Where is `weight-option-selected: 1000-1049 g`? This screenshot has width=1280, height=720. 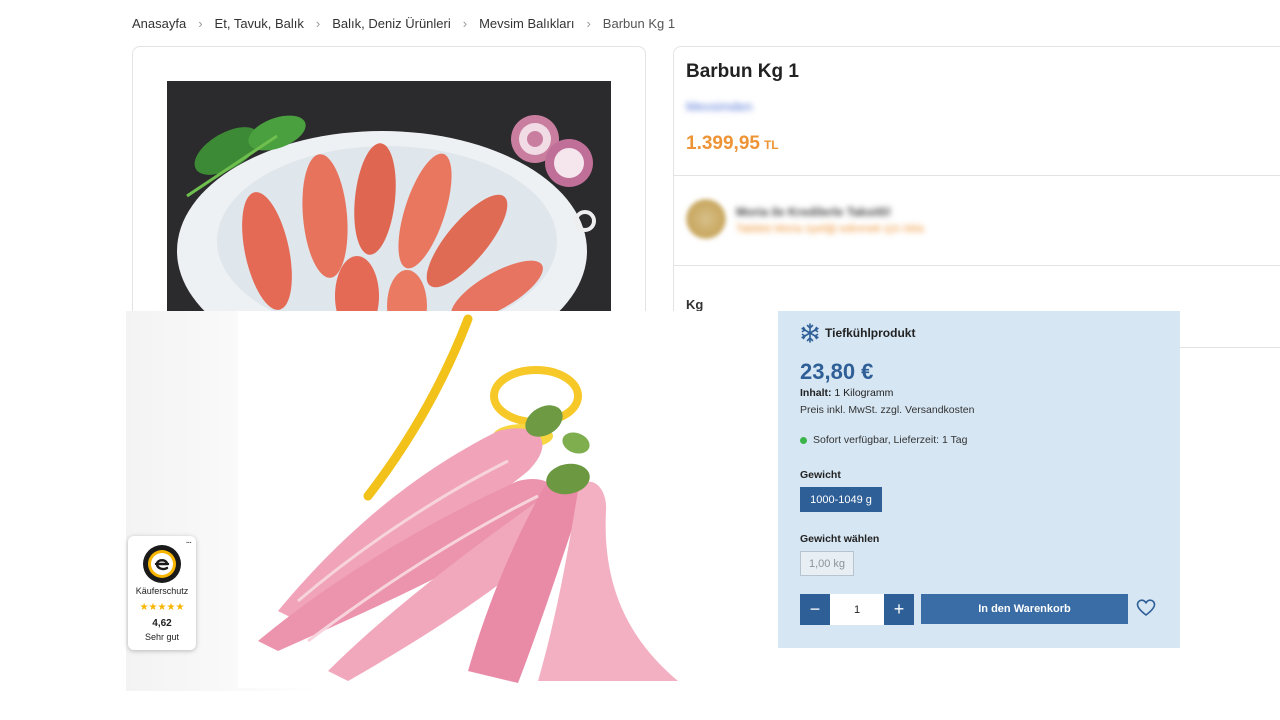 weight-option-selected: 1000-1049 g is located at coordinates (841, 499).